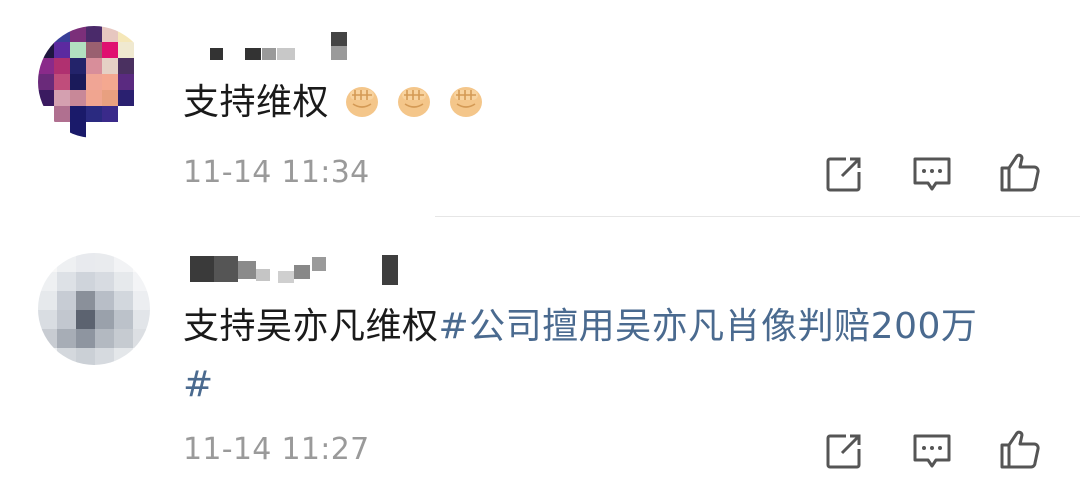 The width and height of the screenshot is (1080, 490). I want to click on hashtag-link-continued: #, so click(198, 385).